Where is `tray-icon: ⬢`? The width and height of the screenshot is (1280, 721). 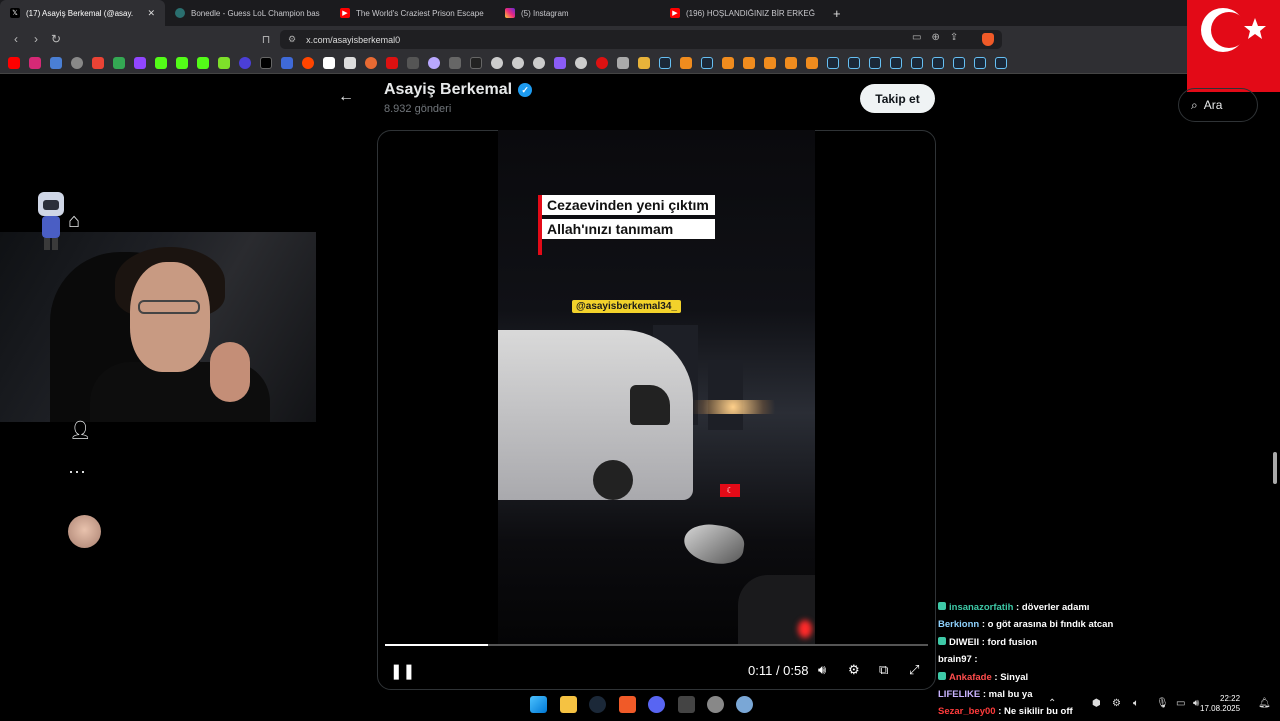
tray-icon: ⬢ is located at coordinates (1096, 703).